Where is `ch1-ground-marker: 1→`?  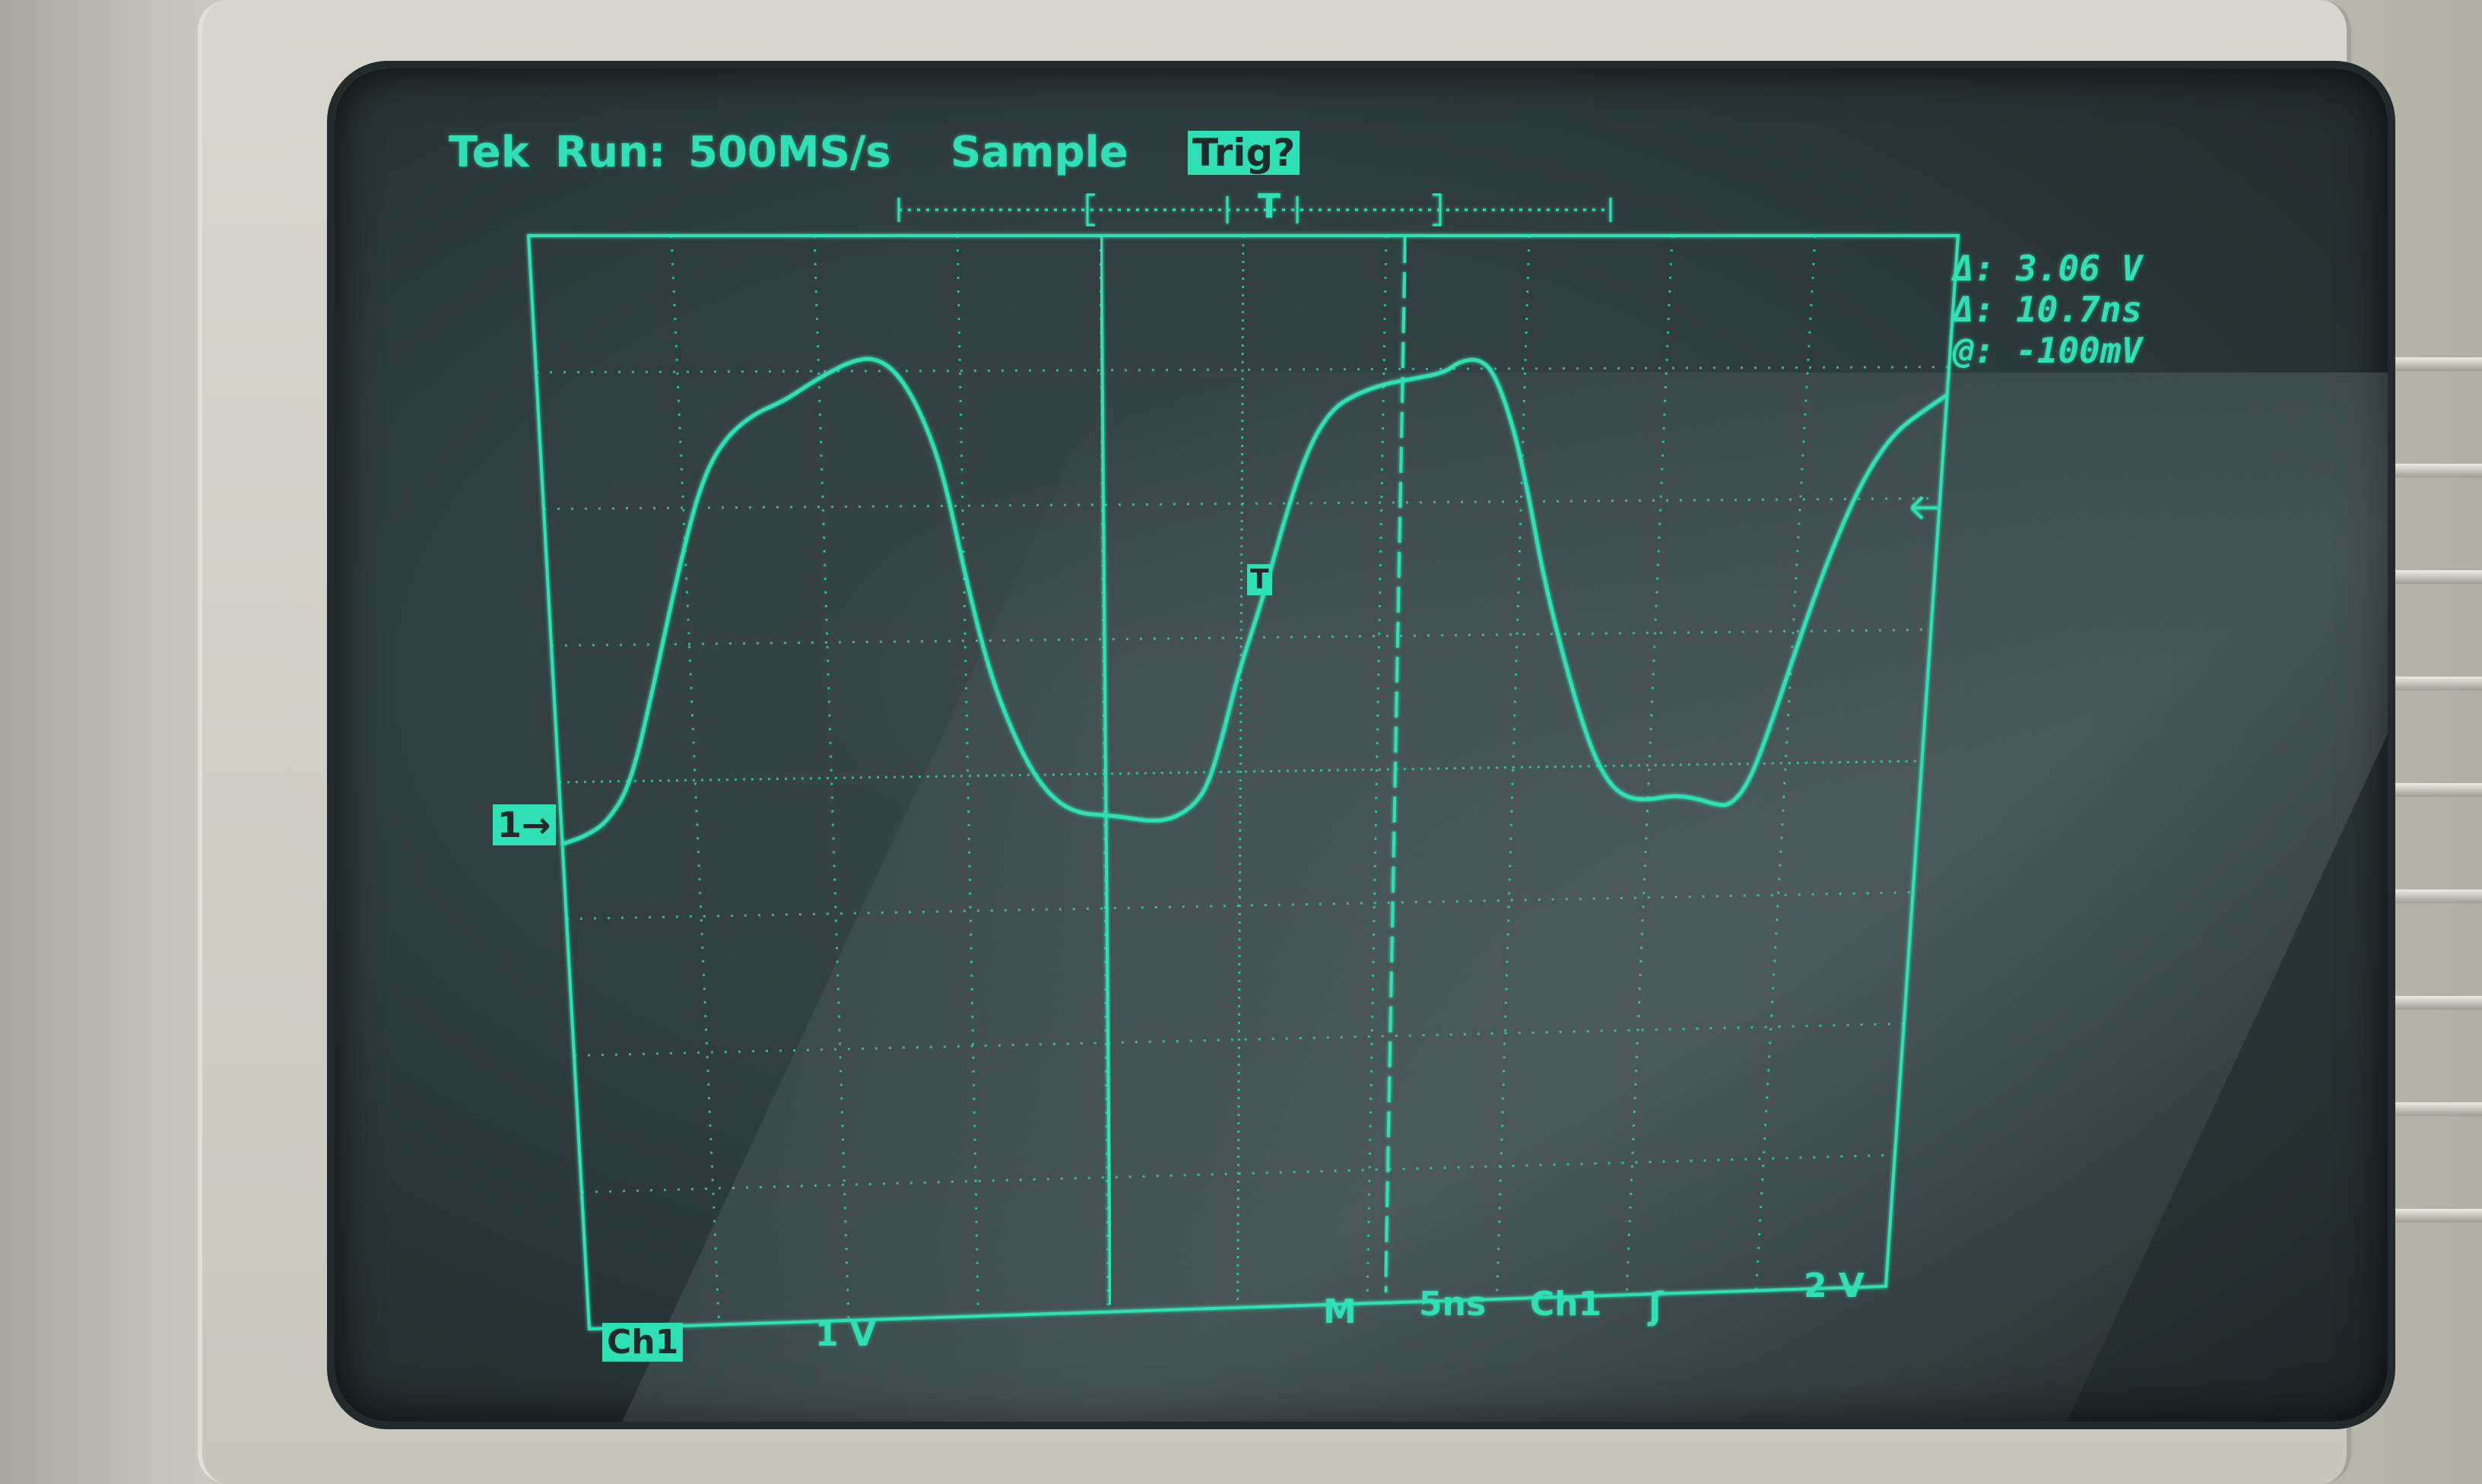
ch1-ground-marker: 1→ is located at coordinates (524, 825).